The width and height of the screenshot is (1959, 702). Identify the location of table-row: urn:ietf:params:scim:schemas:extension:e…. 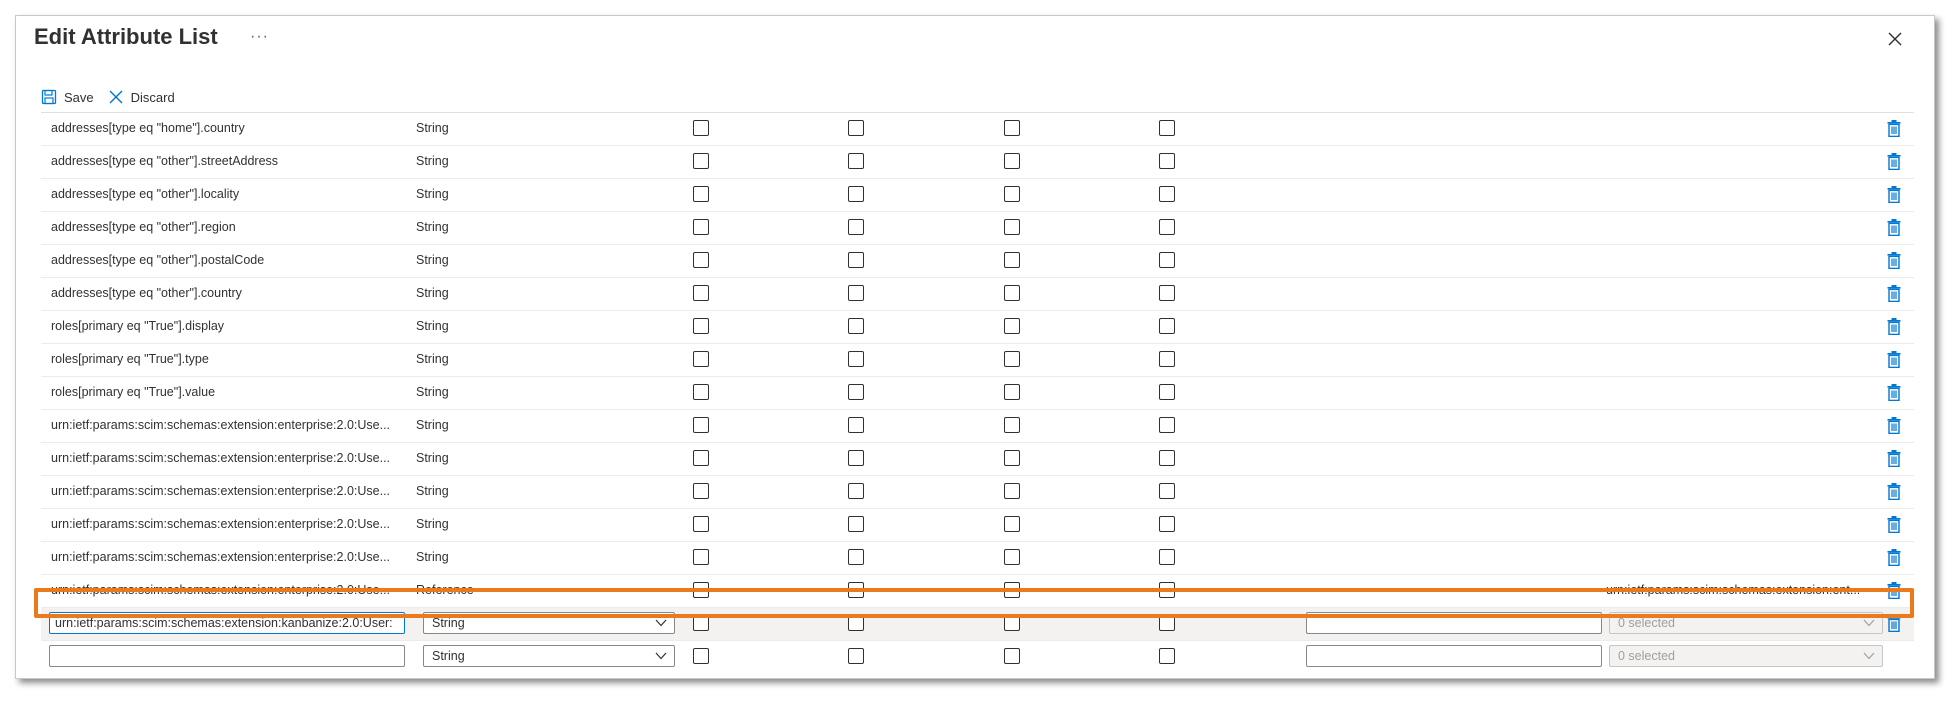
(977, 558).